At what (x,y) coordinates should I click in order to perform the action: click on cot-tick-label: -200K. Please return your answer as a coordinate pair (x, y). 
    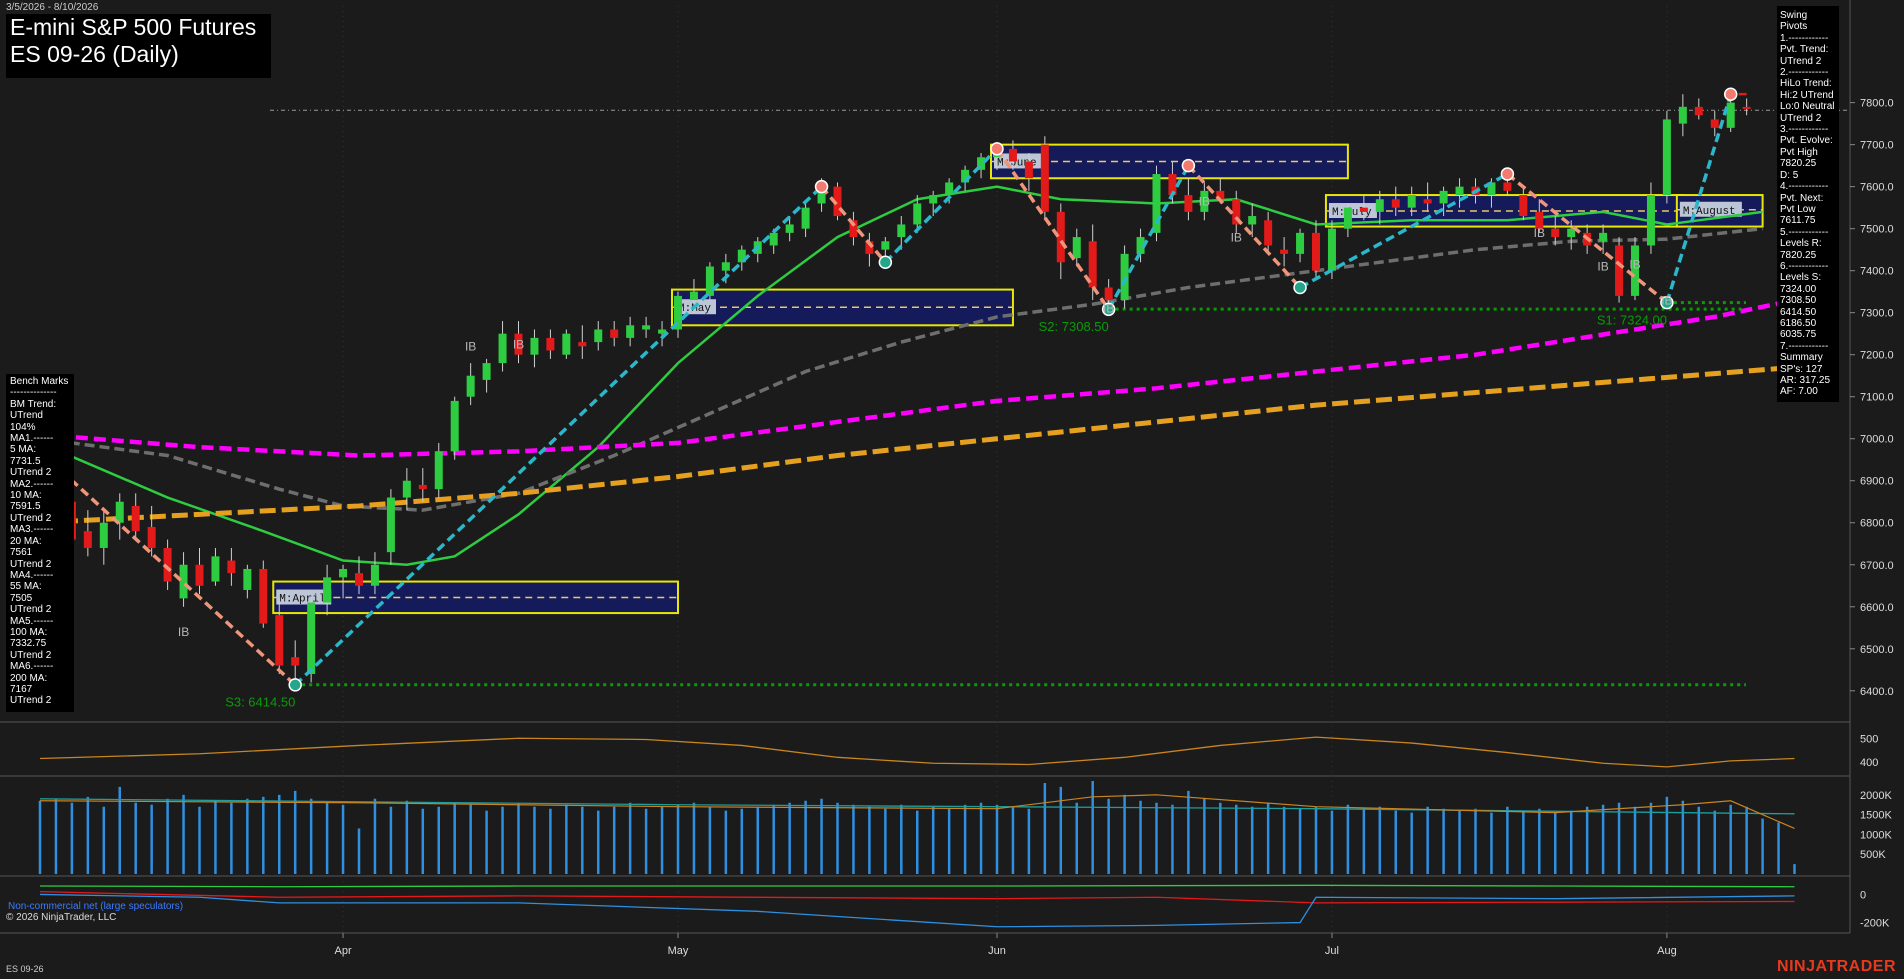
    Looking at the image, I should click on (1875, 924).